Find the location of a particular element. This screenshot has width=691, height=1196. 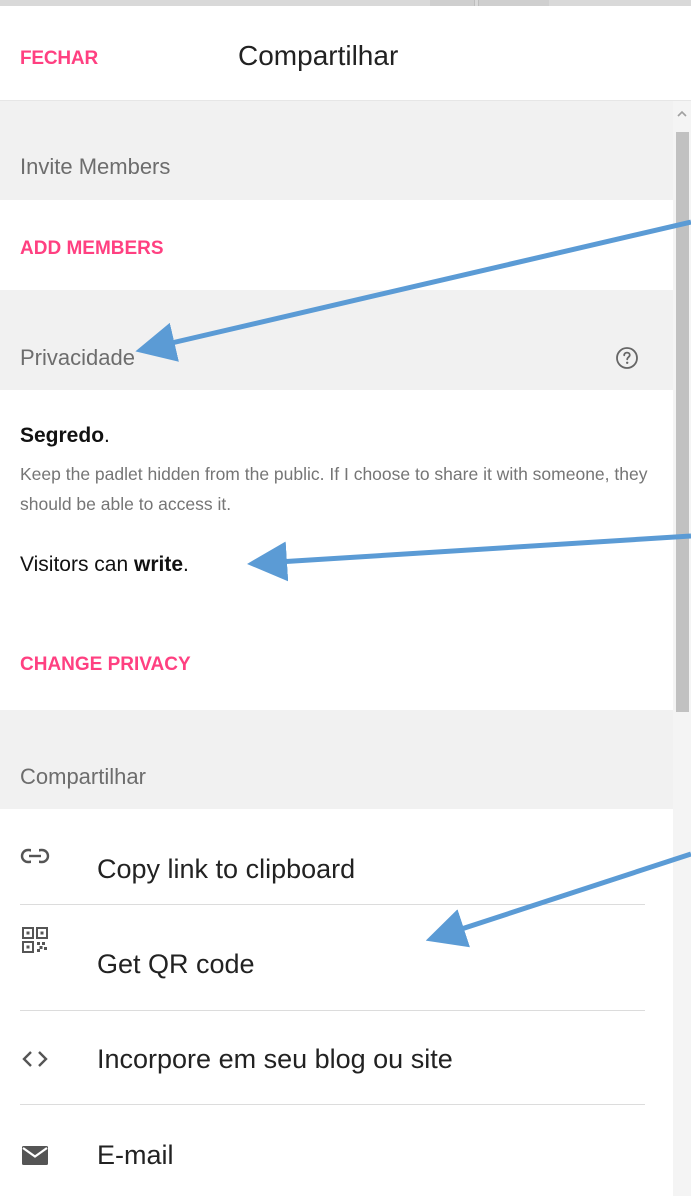

copy-link-label: Copy link to clipboard is located at coordinates (226, 869).